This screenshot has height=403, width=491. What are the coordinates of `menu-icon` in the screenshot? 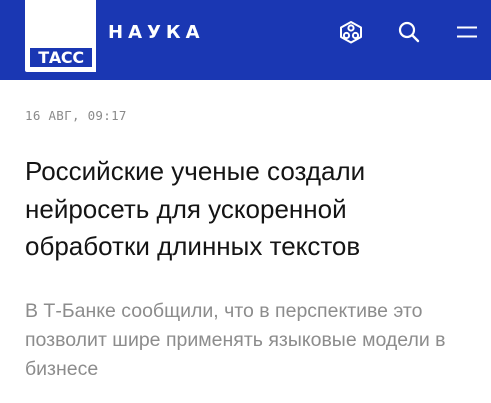 It's located at (467, 32).